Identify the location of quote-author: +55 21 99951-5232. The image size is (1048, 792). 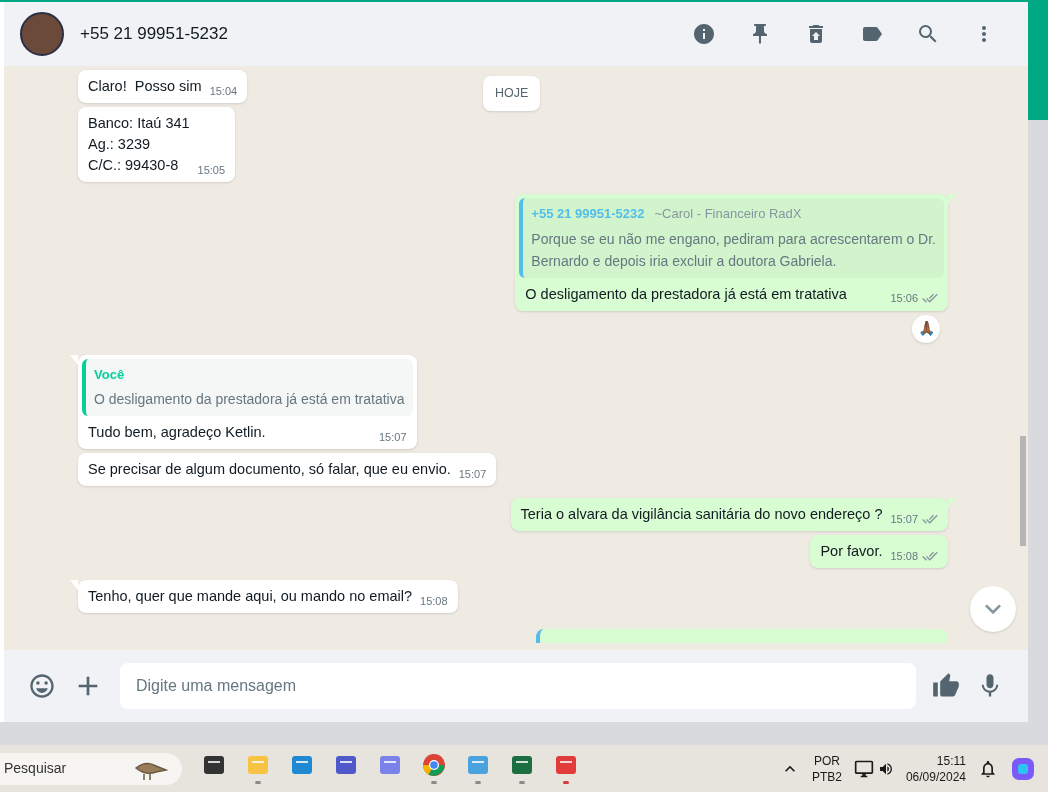
(588, 214).